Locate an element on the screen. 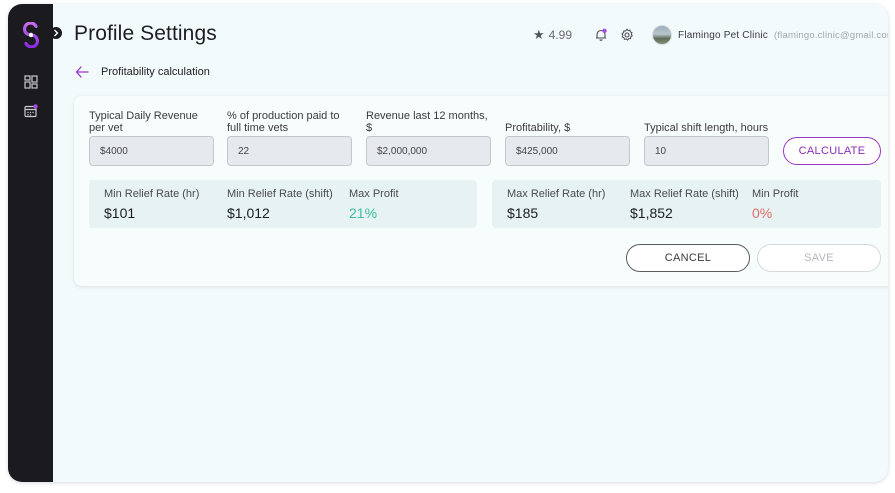 This screenshot has width=895, height=493. field-label: Profitability, $ is located at coordinates (538, 128).